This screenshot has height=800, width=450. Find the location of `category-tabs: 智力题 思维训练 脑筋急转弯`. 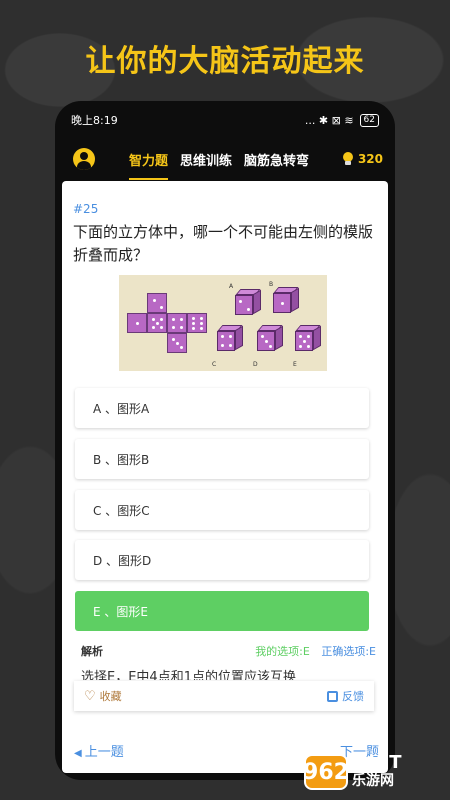

category-tabs: 智力题 思维训练 脑筋急转弯 is located at coordinates (219, 162).